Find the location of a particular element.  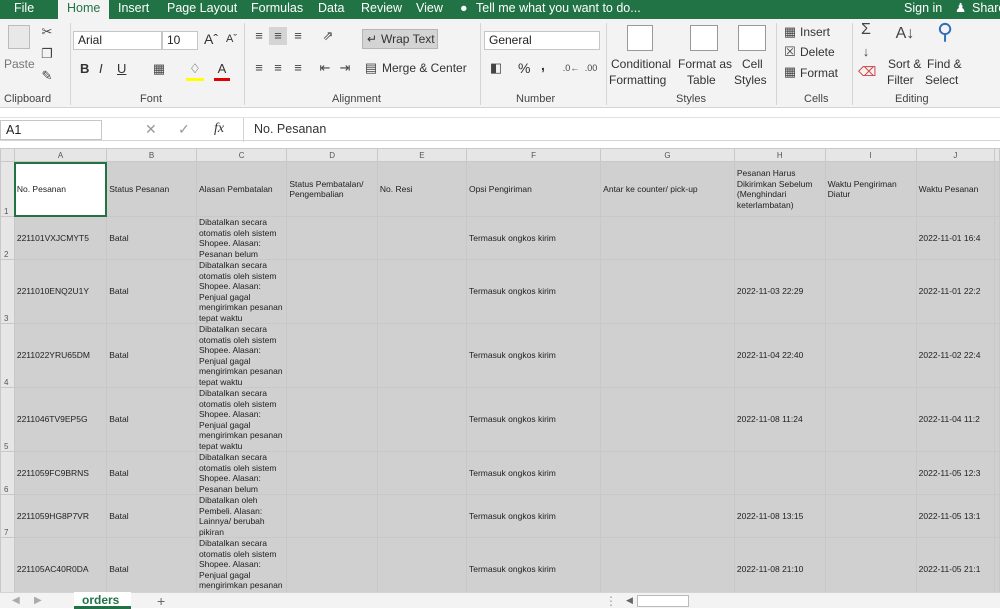

percent-button: % is located at coordinates (524, 68).